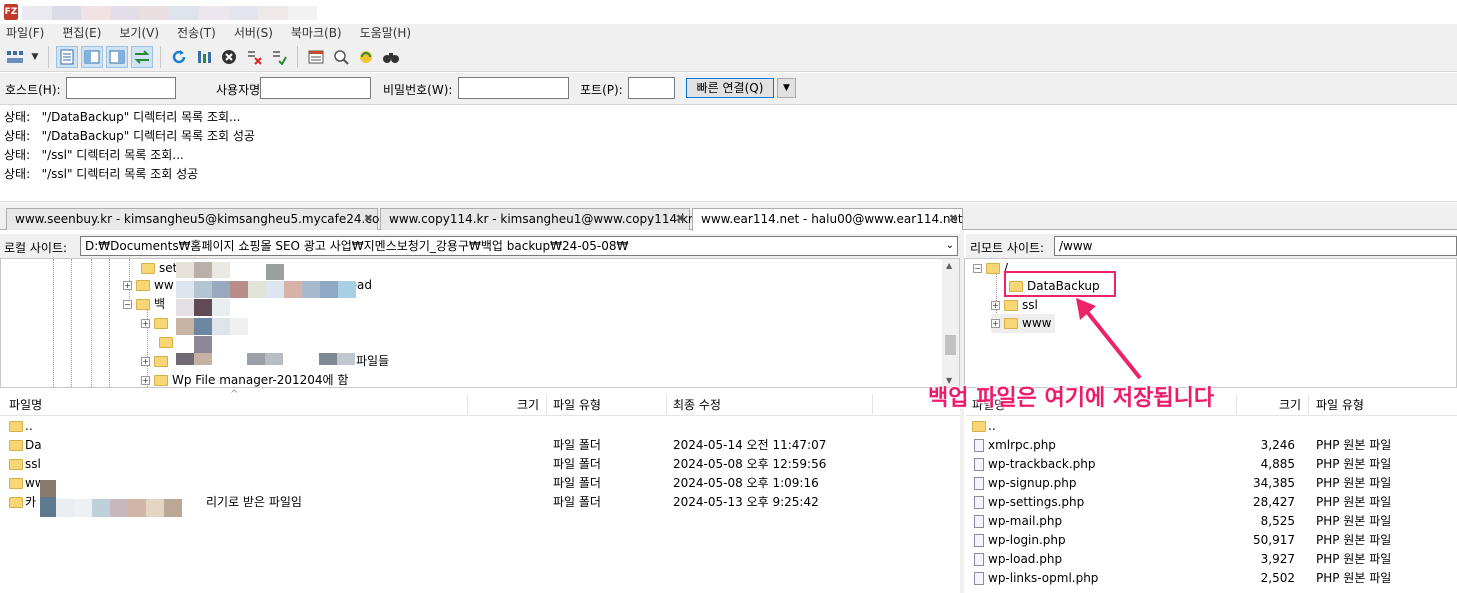 Image resolution: width=1457 pixels, height=593 pixels. Describe the element at coordinates (35, 57) in the screenshot. I see `dropdown-icon: ▼` at that location.